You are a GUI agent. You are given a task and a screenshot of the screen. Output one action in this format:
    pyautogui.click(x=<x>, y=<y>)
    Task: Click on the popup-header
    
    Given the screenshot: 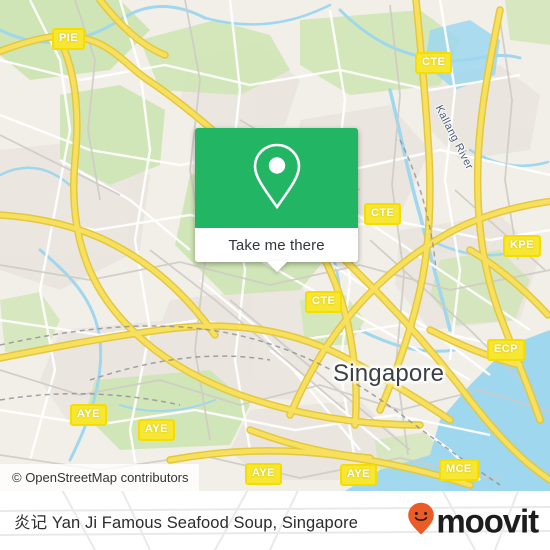 What is the action you would take?
    pyautogui.click(x=276, y=178)
    